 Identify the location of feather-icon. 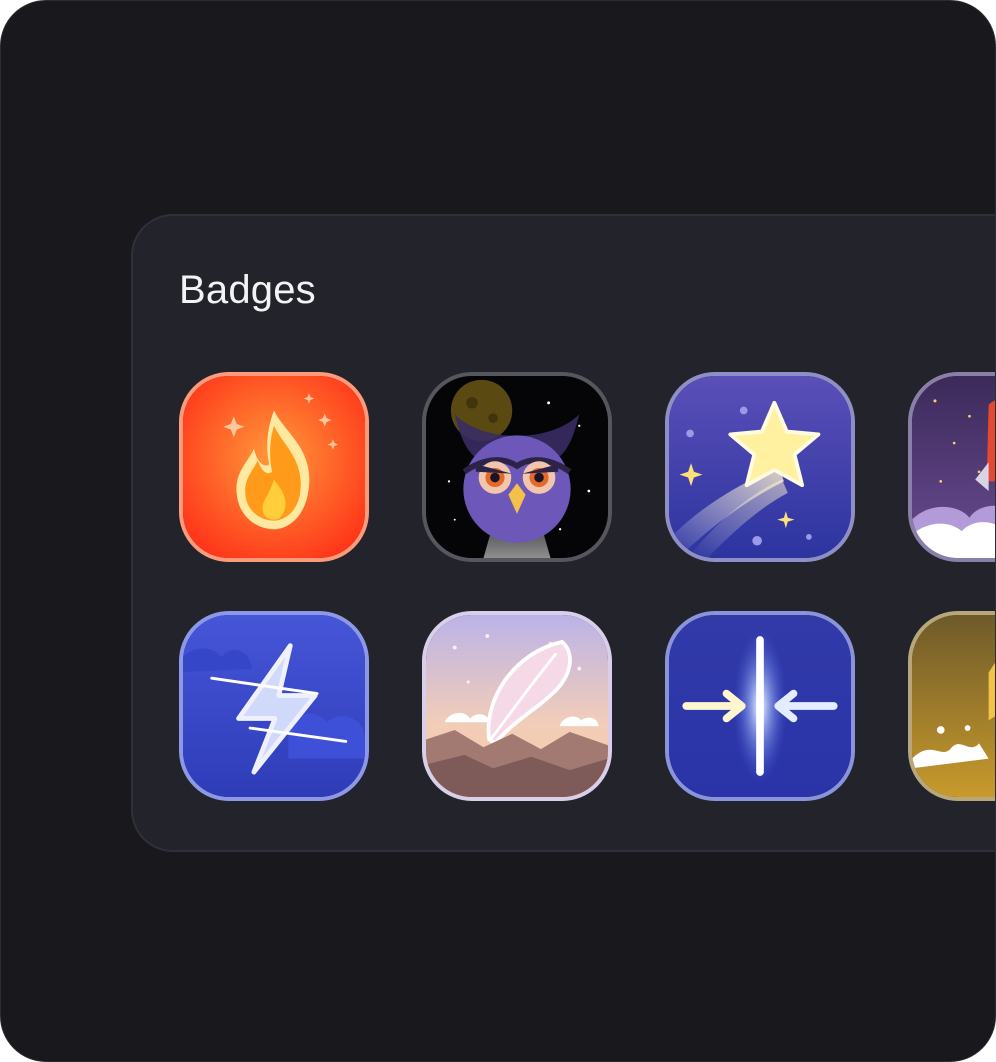
(517, 706).